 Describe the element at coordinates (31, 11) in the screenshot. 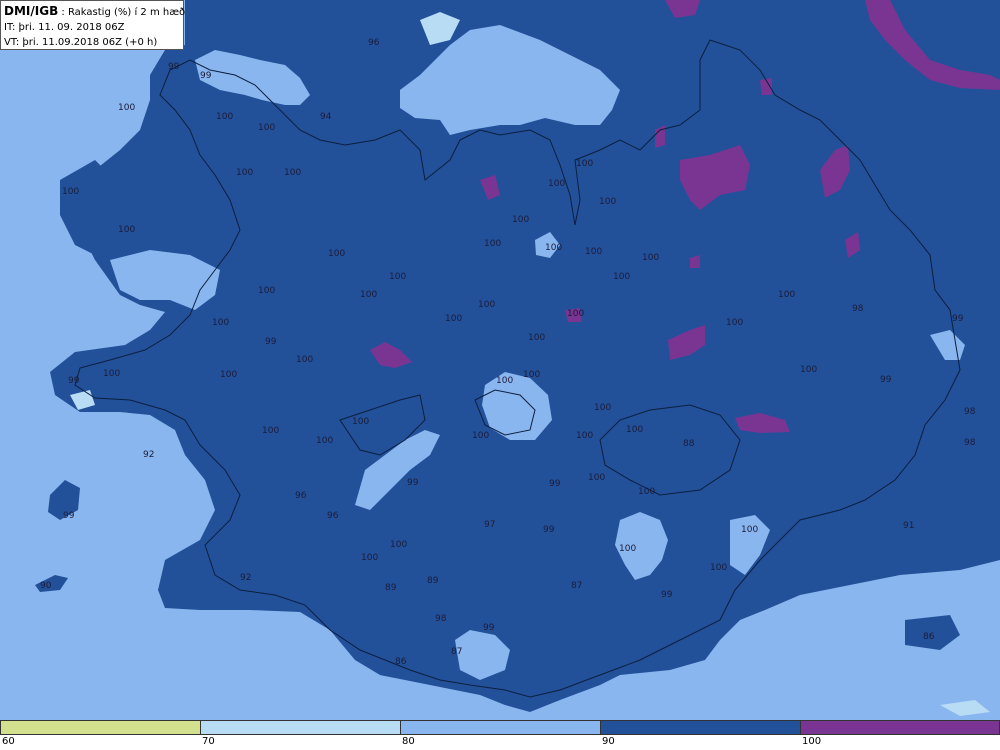

I see `source-label: DMI/IGB` at that location.